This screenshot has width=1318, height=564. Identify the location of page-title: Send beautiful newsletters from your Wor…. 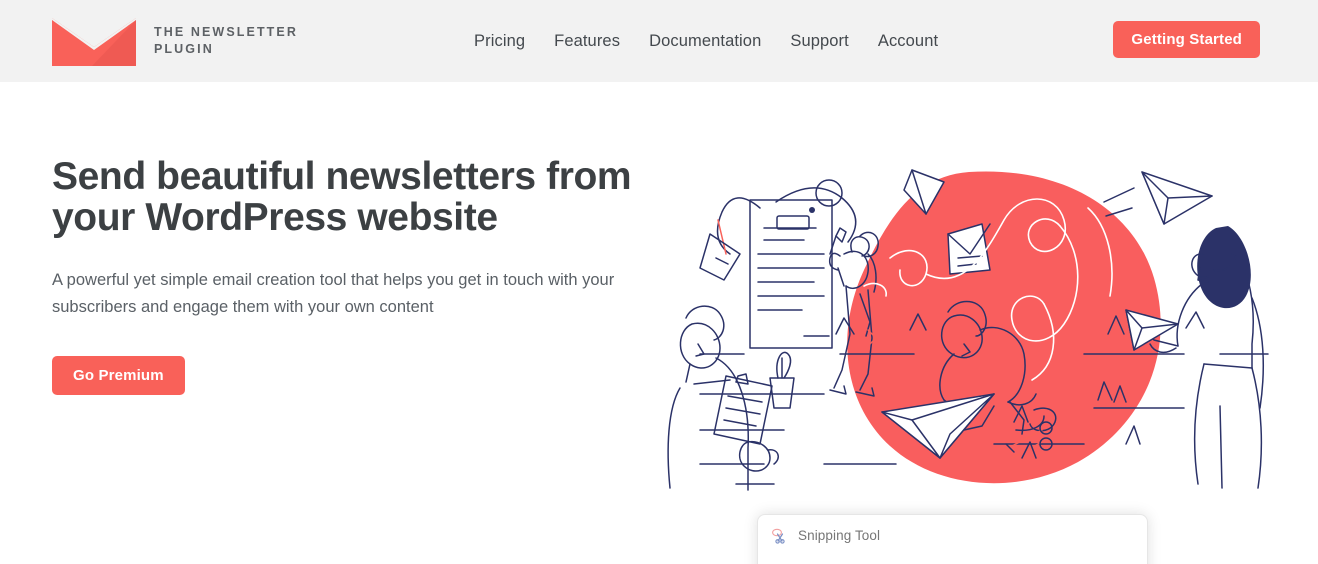
(342, 197).